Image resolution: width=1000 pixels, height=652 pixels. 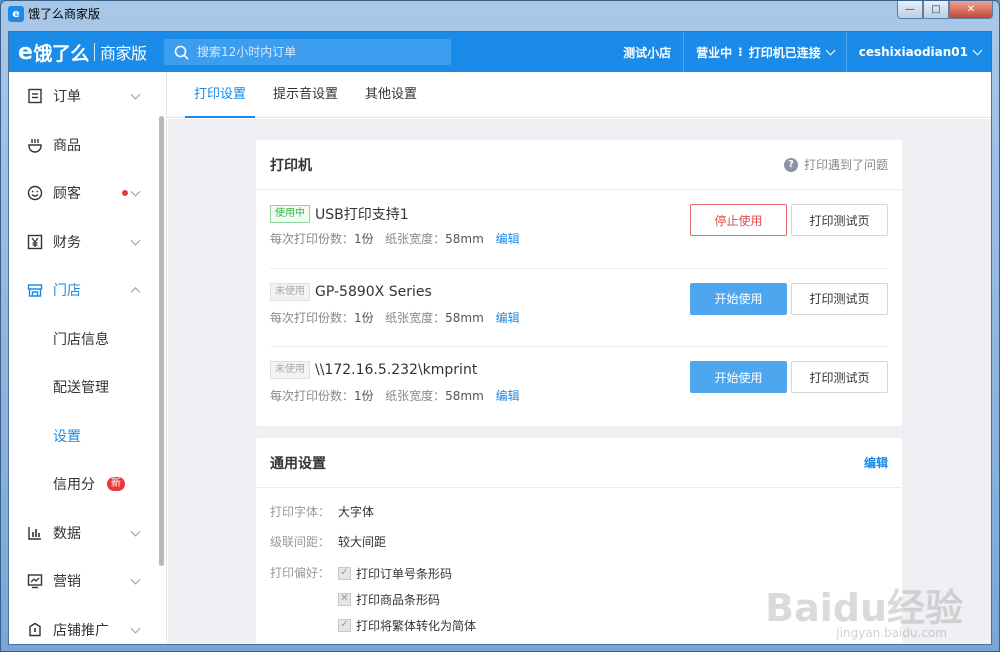 What do you see at coordinates (290, 291) in the screenshot?
I see `status-badge: 未使用` at bounding box center [290, 291].